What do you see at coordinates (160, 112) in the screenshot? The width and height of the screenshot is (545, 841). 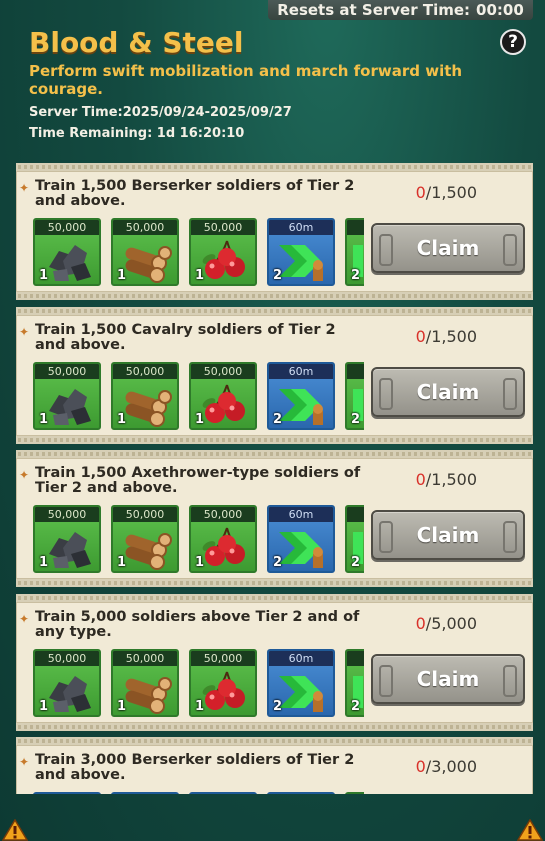 I see `server-time: Server Time:2025/09/24-2025/09/27` at bounding box center [160, 112].